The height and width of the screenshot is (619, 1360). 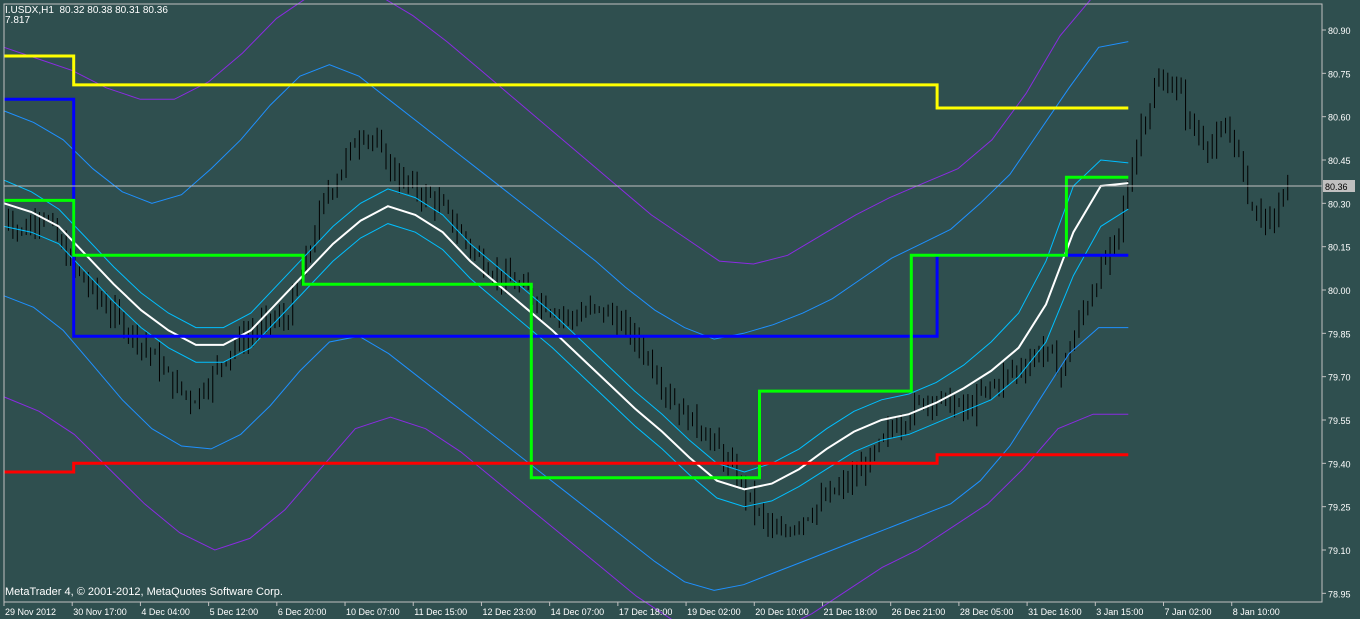 I want to click on x-tick-label: 11 Dec 15:00, so click(x=440, y=612).